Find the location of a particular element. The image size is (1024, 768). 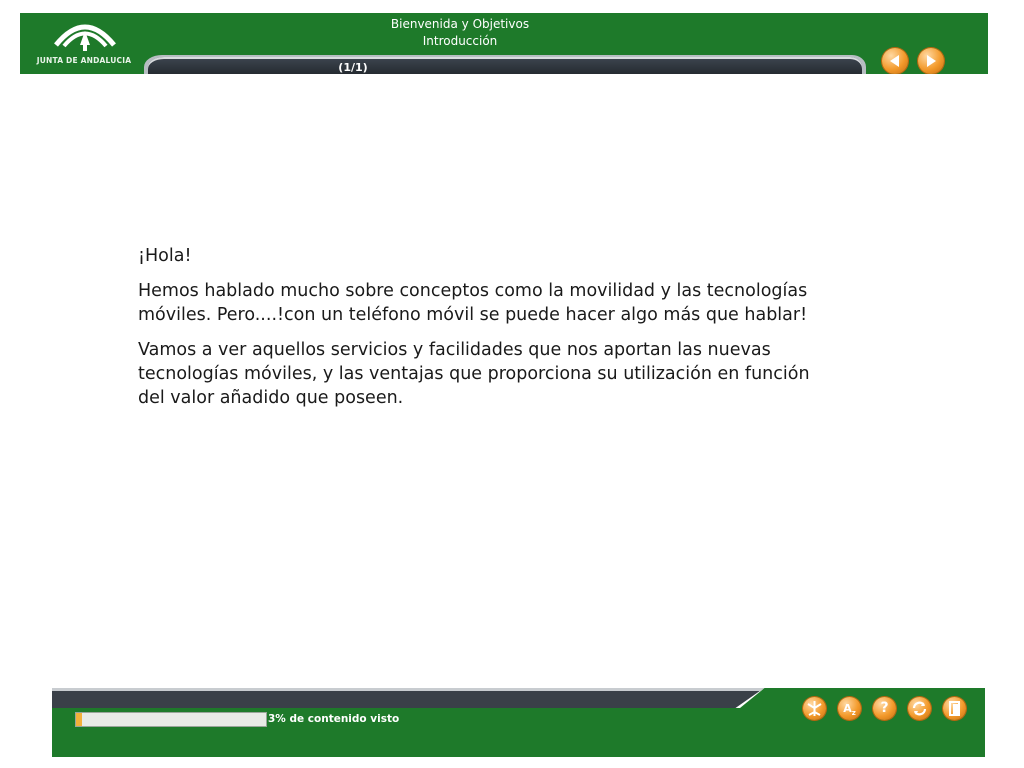

map-button is located at coordinates (814, 708).